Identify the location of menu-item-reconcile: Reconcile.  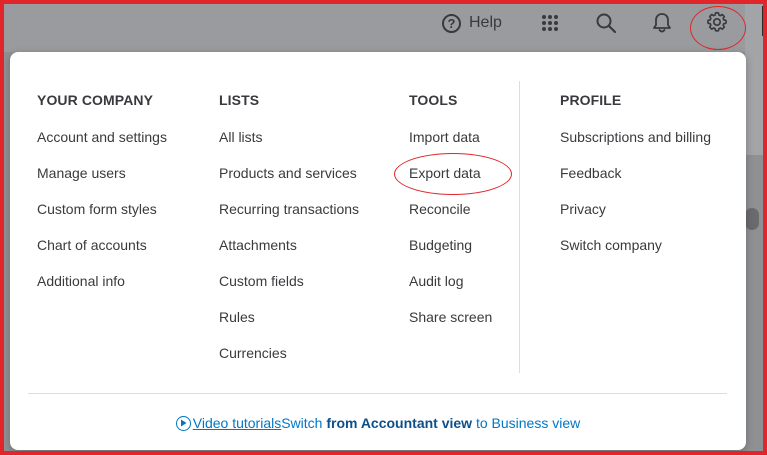
(450, 219).